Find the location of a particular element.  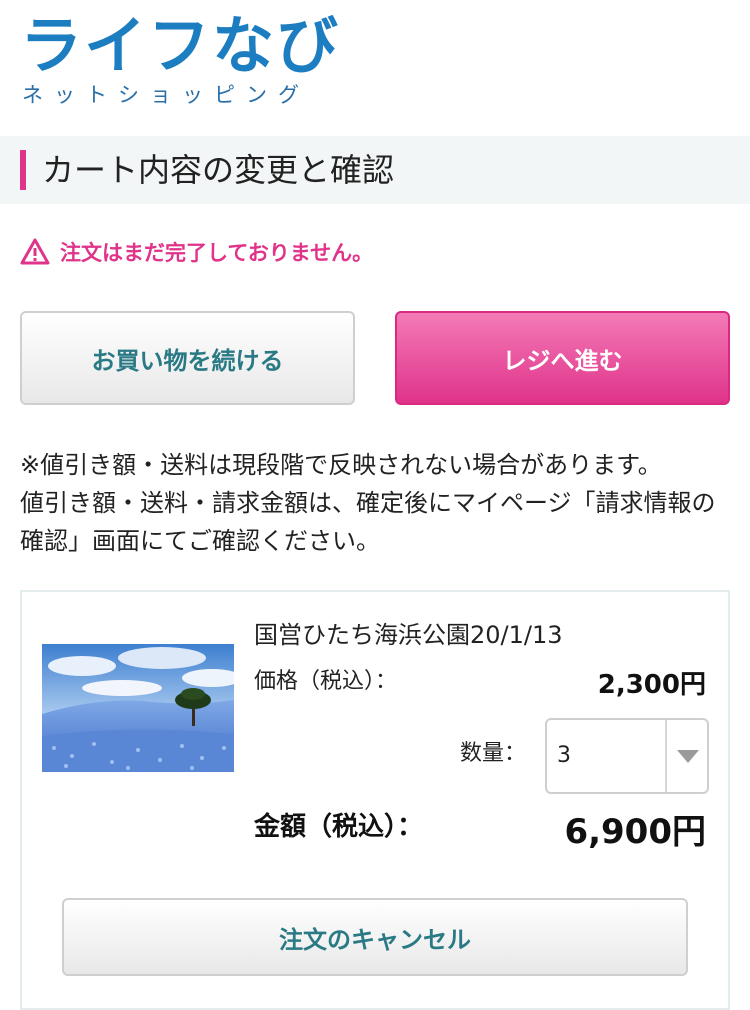

price-value: 2,300円 is located at coordinates (651, 685).